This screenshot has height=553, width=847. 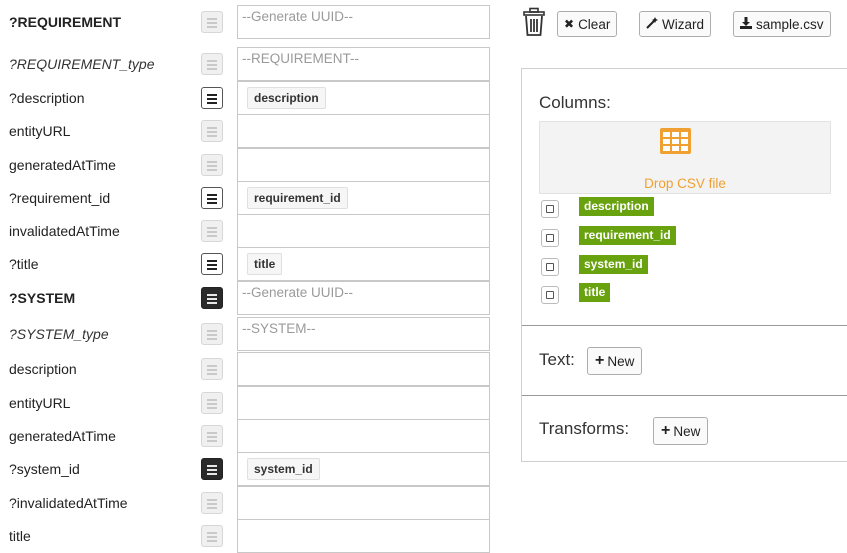 What do you see at coordinates (746, 24) in the screenshot?
I see `download-icon` at bounding box center [746, 24].